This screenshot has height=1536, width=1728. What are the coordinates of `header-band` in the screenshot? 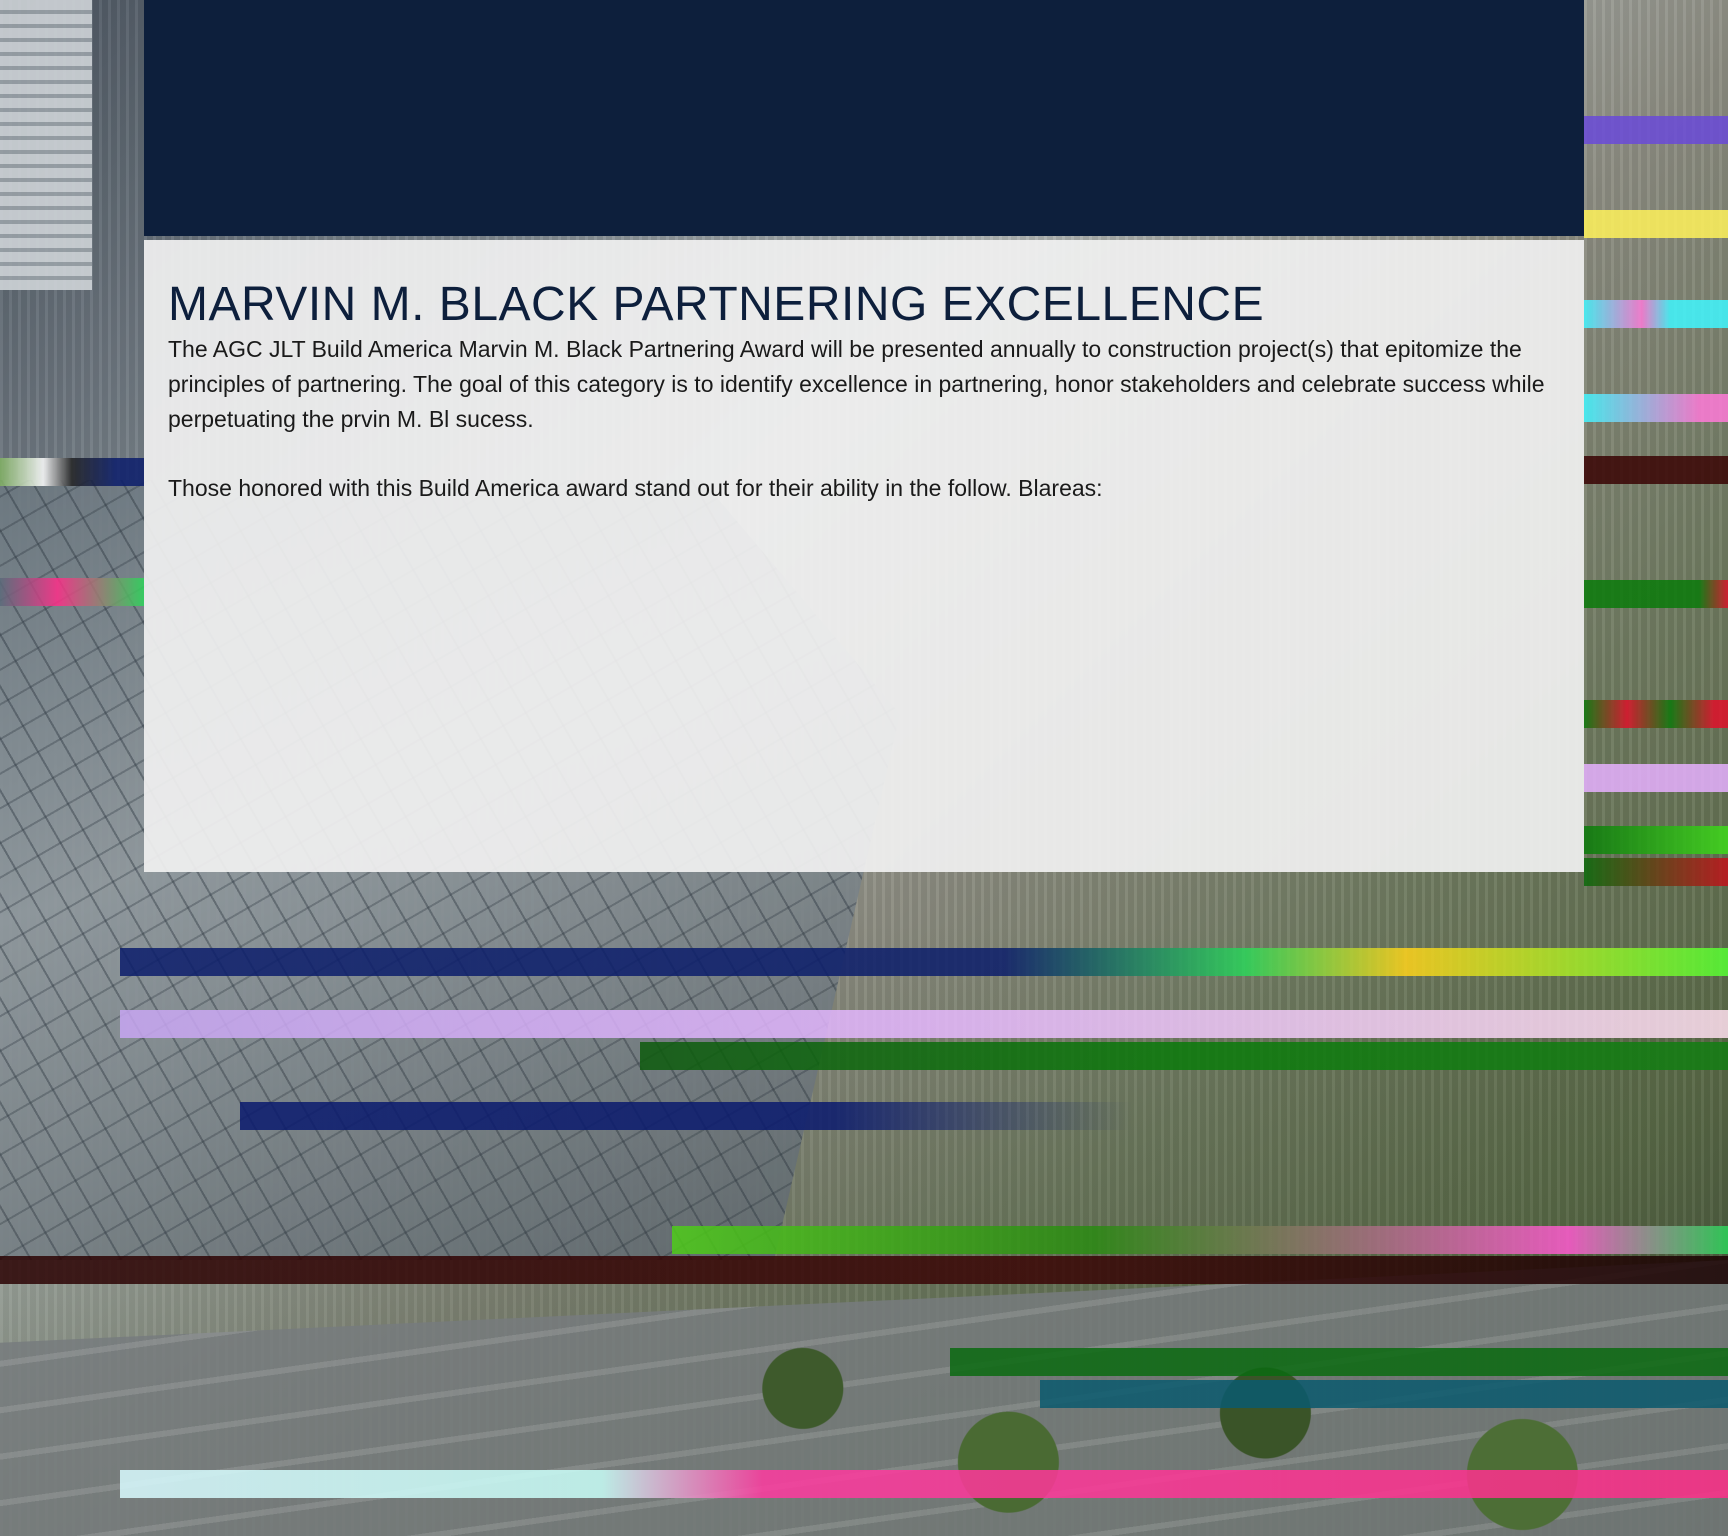 It's located at (864, 118).